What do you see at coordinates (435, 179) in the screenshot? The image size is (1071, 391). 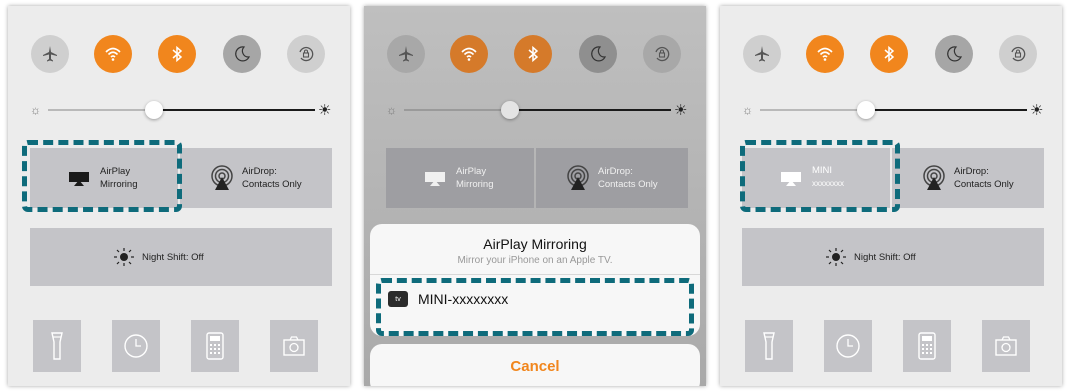 I see `airplay-icon` at bounding box center [435, 179].